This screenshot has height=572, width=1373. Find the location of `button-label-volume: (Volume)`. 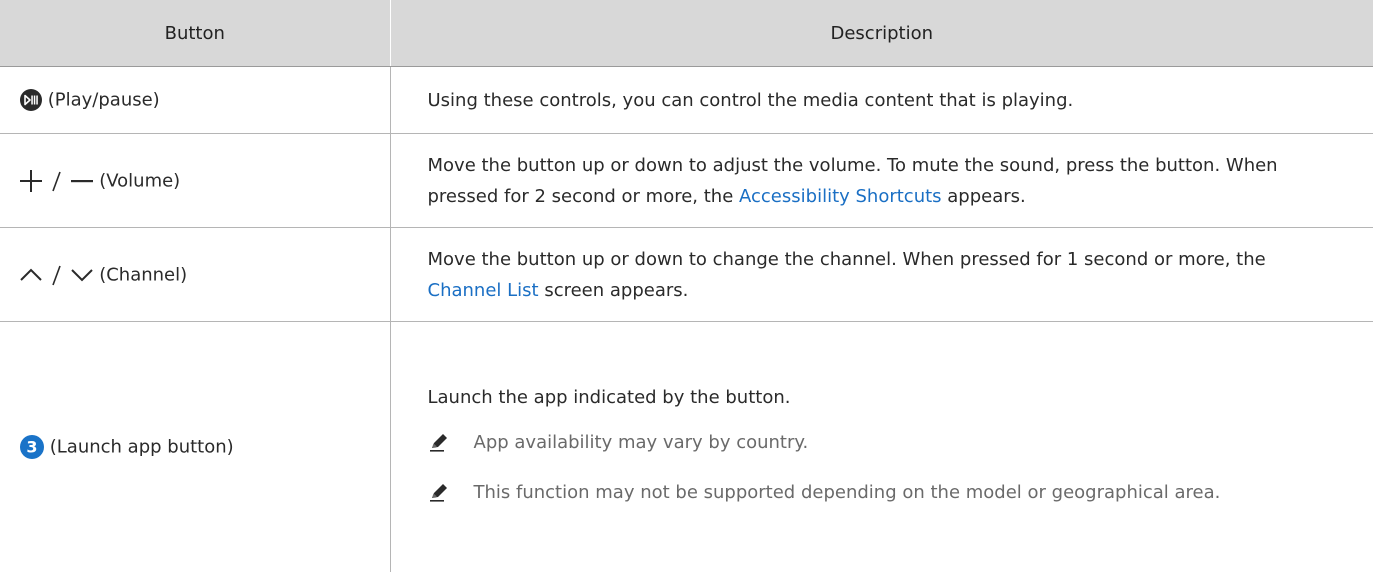

button-label-volume: (Volume) is located at coordinates (139, 180).